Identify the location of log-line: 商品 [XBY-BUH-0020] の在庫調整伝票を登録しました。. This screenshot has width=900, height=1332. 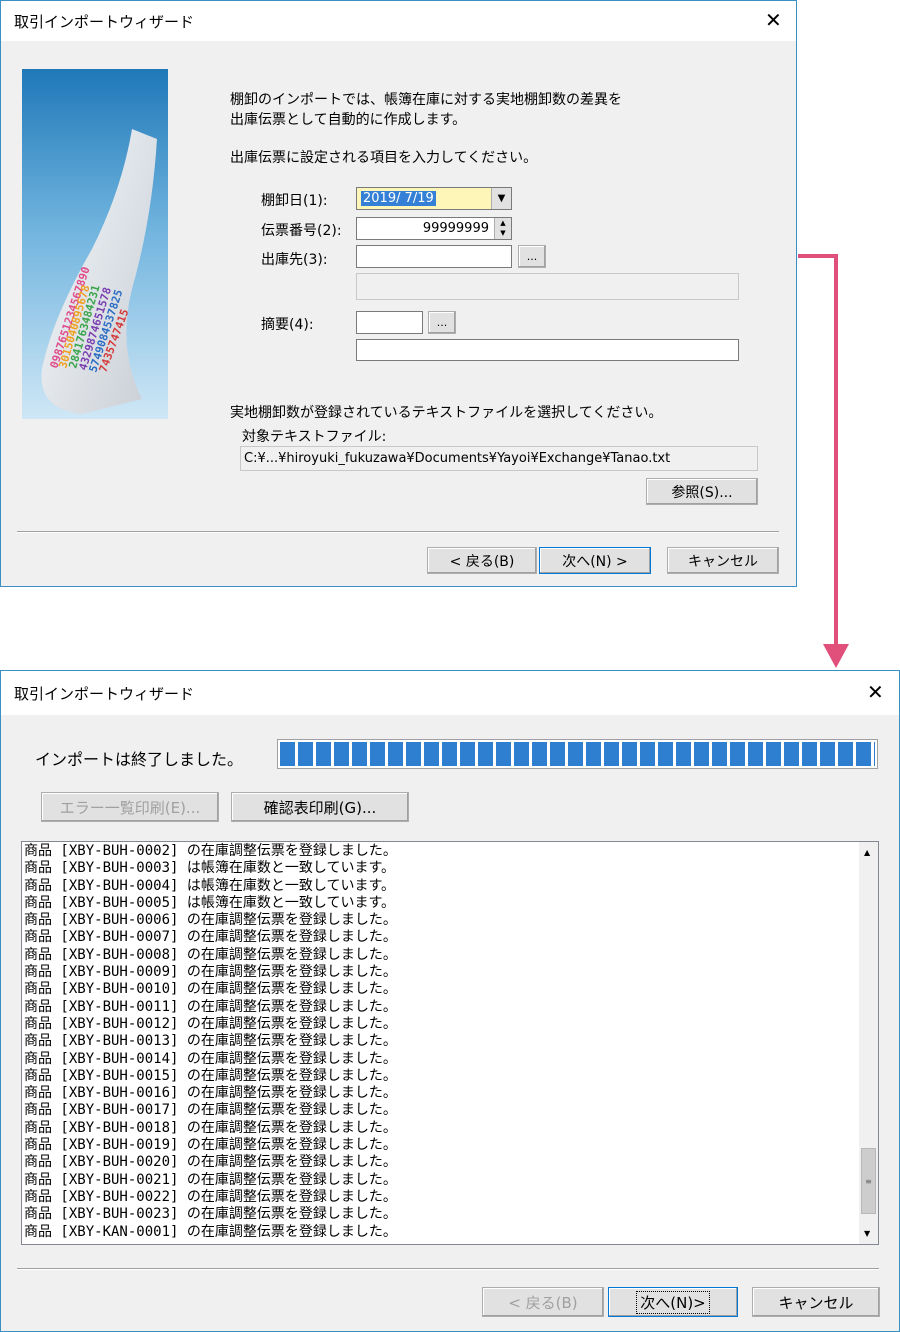
(210, 1162).